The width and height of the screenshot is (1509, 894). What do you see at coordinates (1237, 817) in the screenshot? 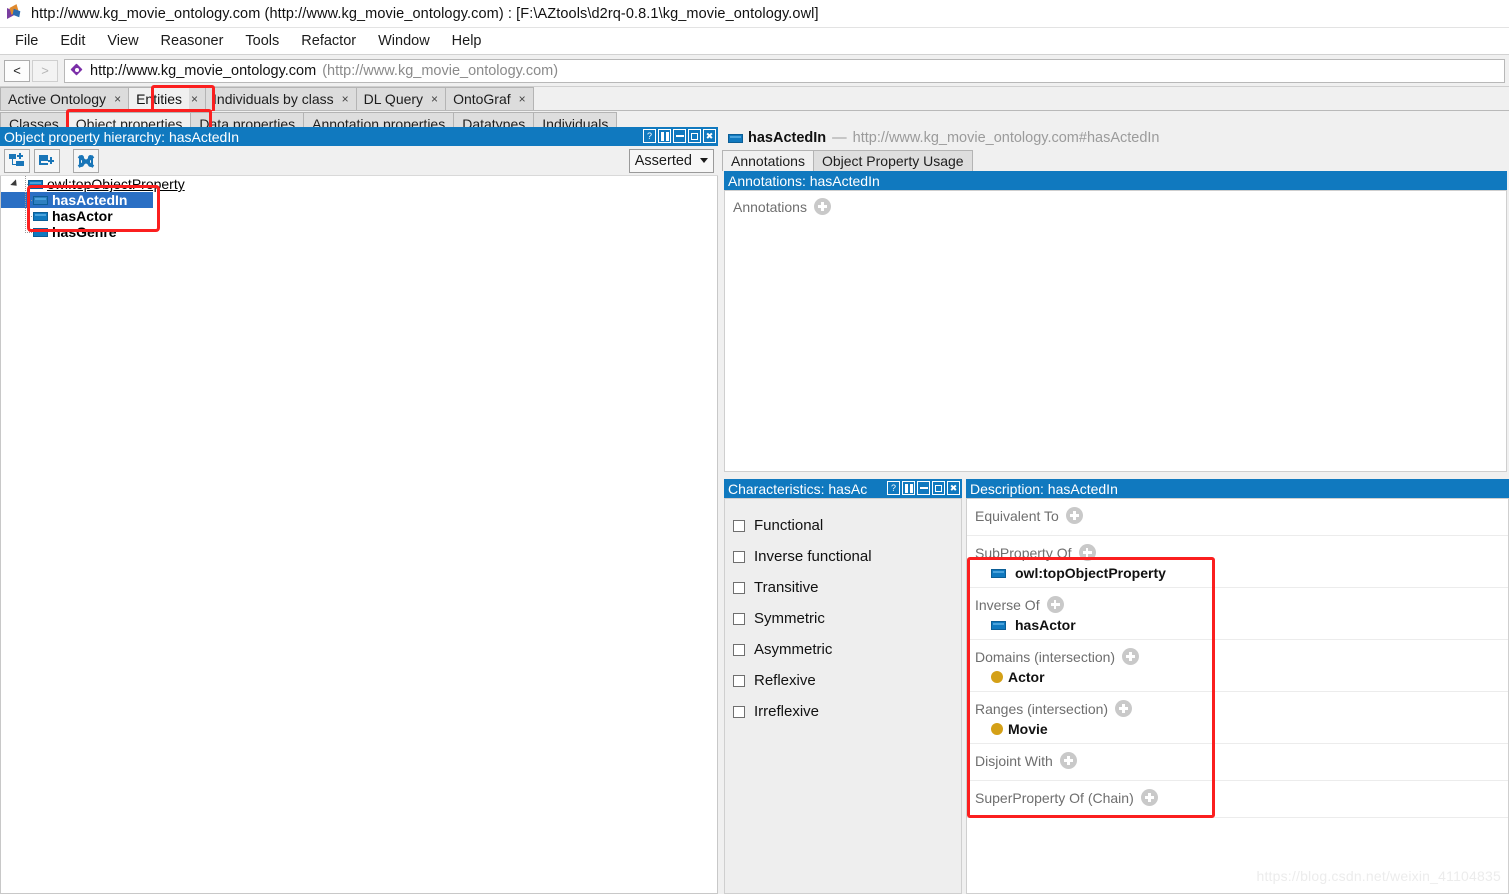
I see `divider` at bounding box center [1237, 817].